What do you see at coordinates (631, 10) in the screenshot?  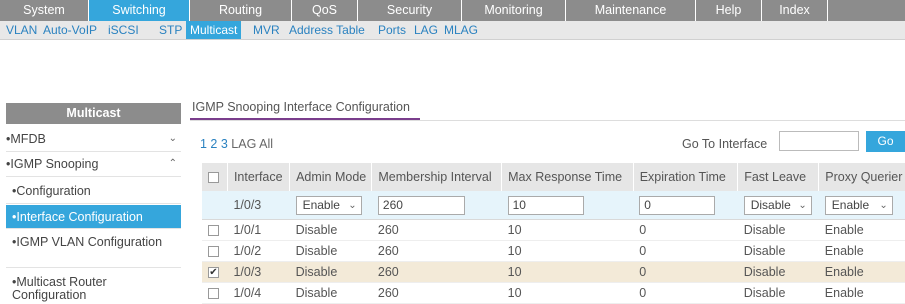 I see `tab-maintenance: Maintenance` at bounding box center [631, 10].